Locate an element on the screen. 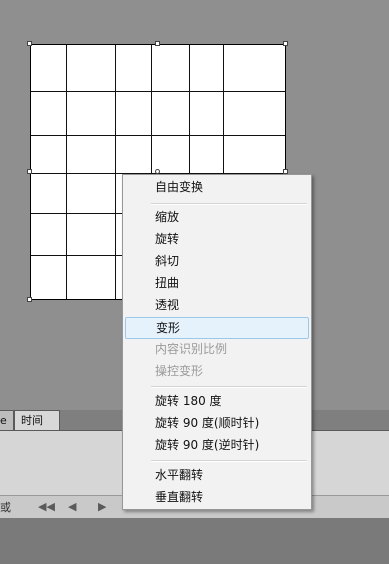 Image resolution: width=389 pixels, height=564 pixels. menu-item-content-aware-scale: 内容识别比例 is located at coordinates (191, 349).